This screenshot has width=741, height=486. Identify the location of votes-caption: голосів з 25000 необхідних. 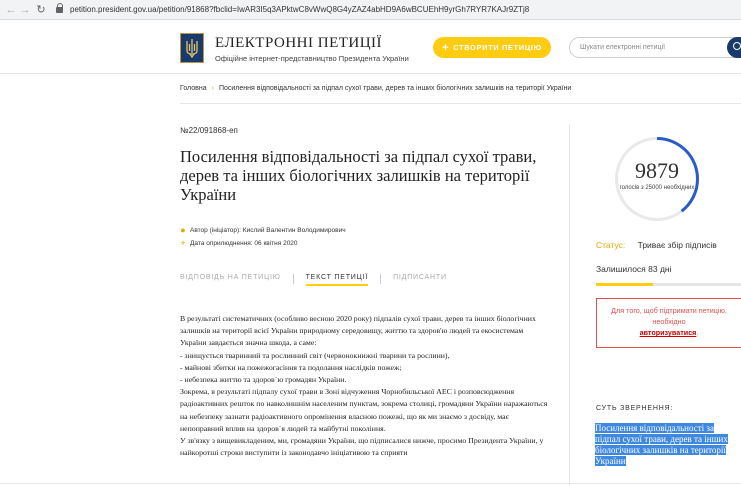
(657, 188).